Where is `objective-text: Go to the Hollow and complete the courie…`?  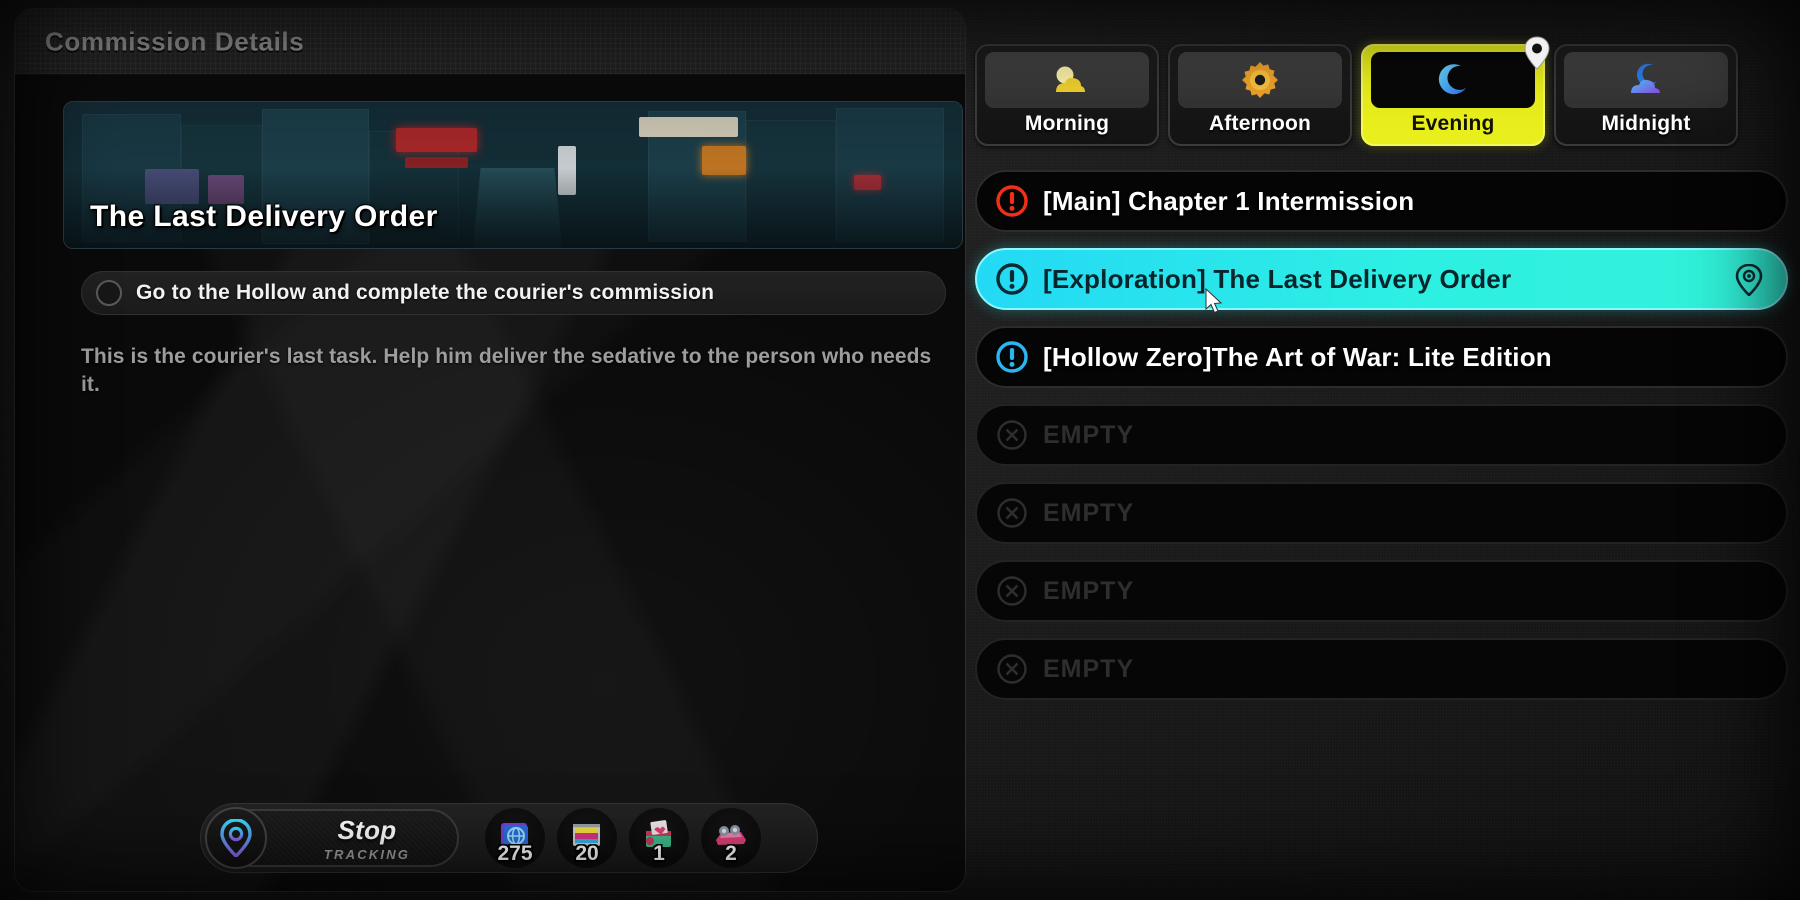 objective-text: Go to the Hollow and complete the courie… is located at coordinates (425, 292).